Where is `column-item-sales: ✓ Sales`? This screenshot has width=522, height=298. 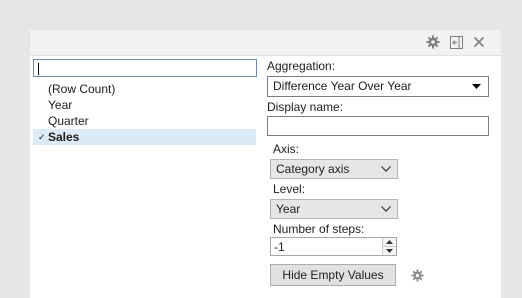 column-item-sales: ✓ Sales is located at coordinates (144, 137).